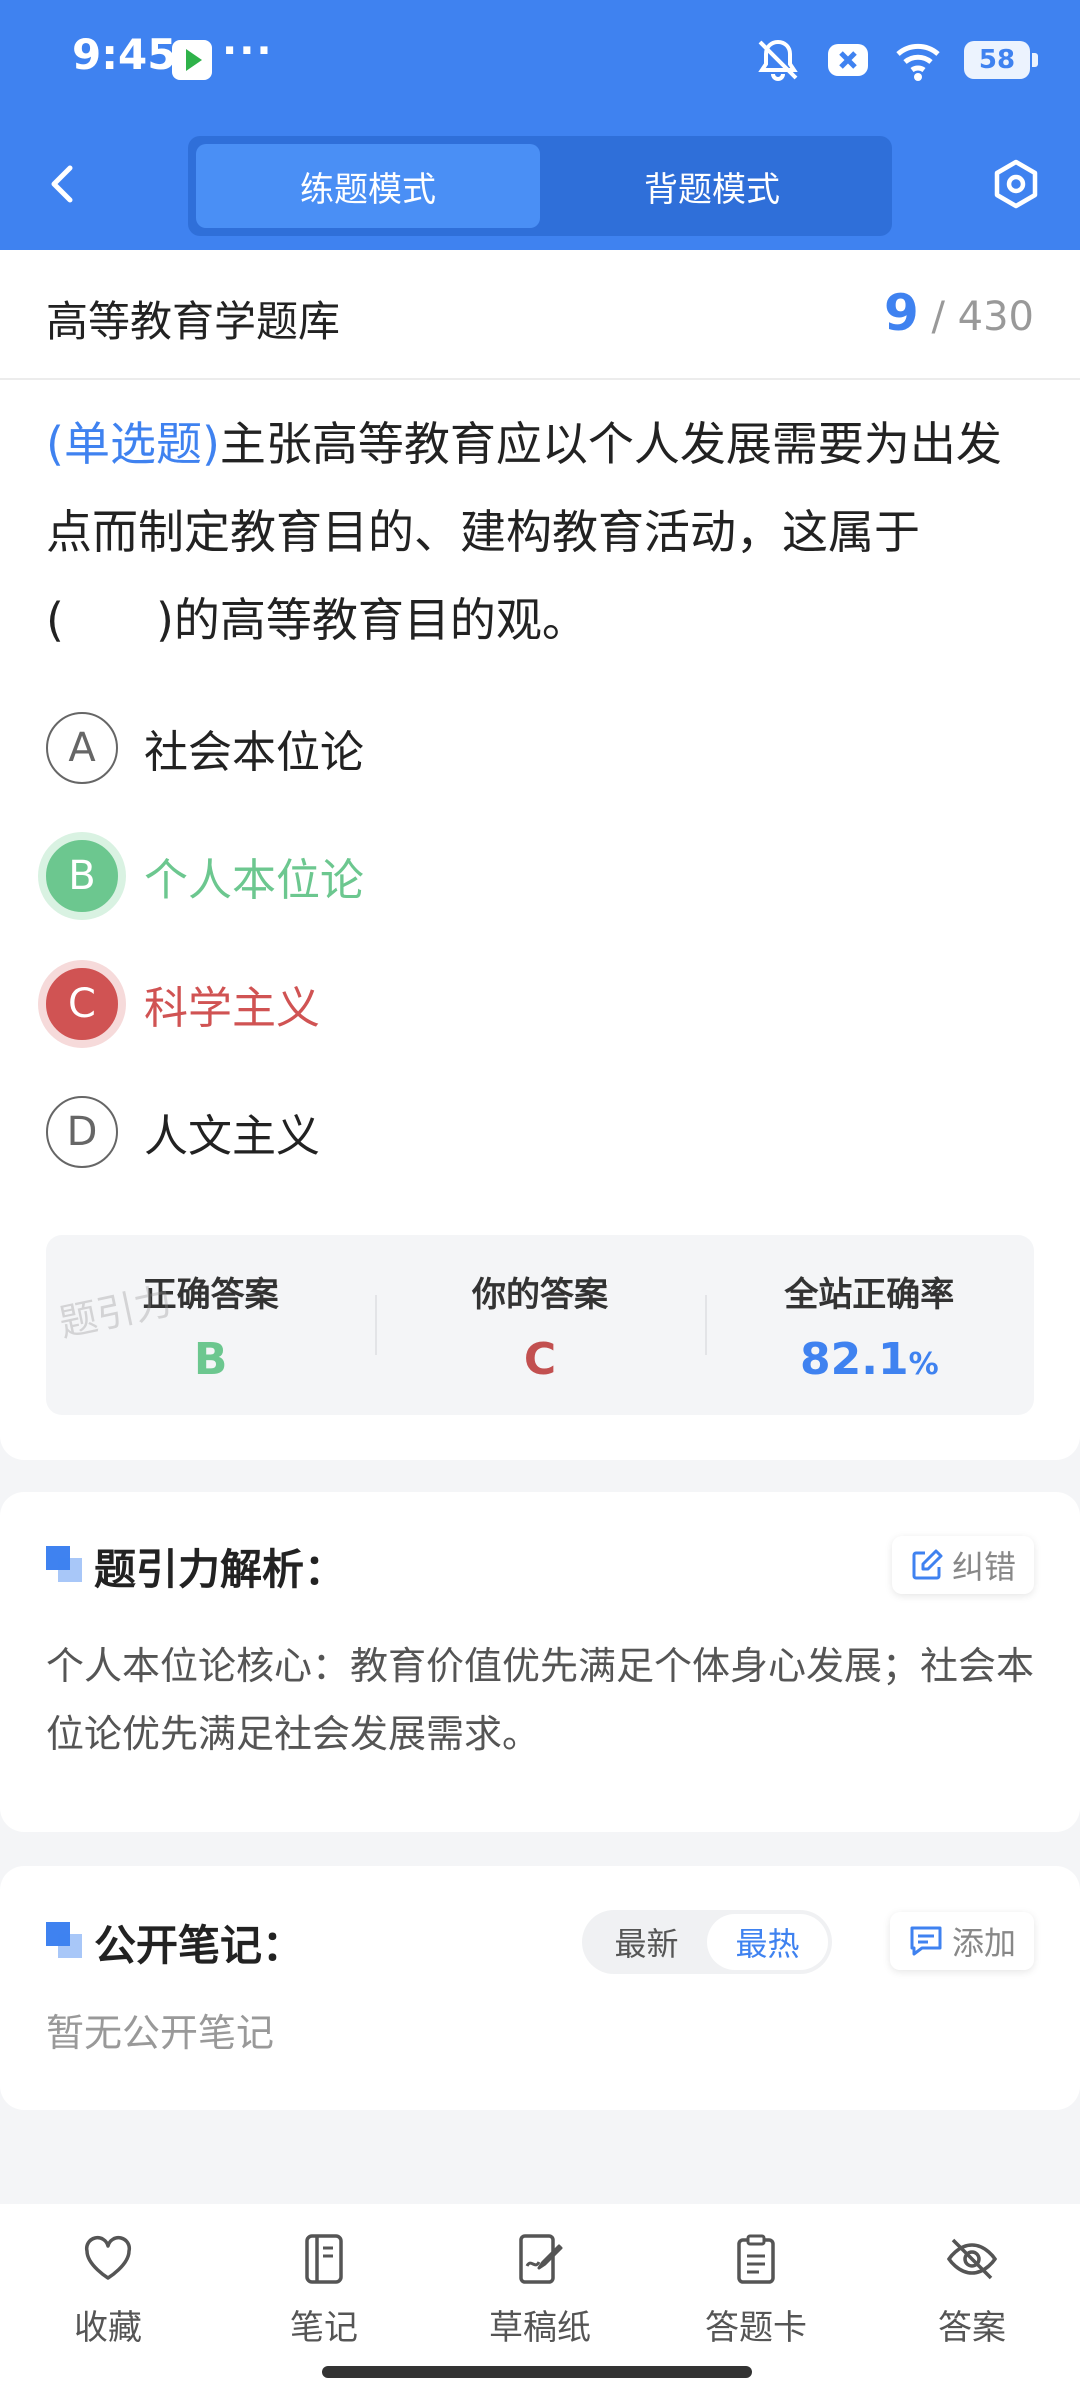 The width and height of the screenshot is (1080, 2400). What do you see at coordinates (324, 2328) in the screenshot?
I see `nav-notes-label: 笔记` at bounding box center [324, 2328].